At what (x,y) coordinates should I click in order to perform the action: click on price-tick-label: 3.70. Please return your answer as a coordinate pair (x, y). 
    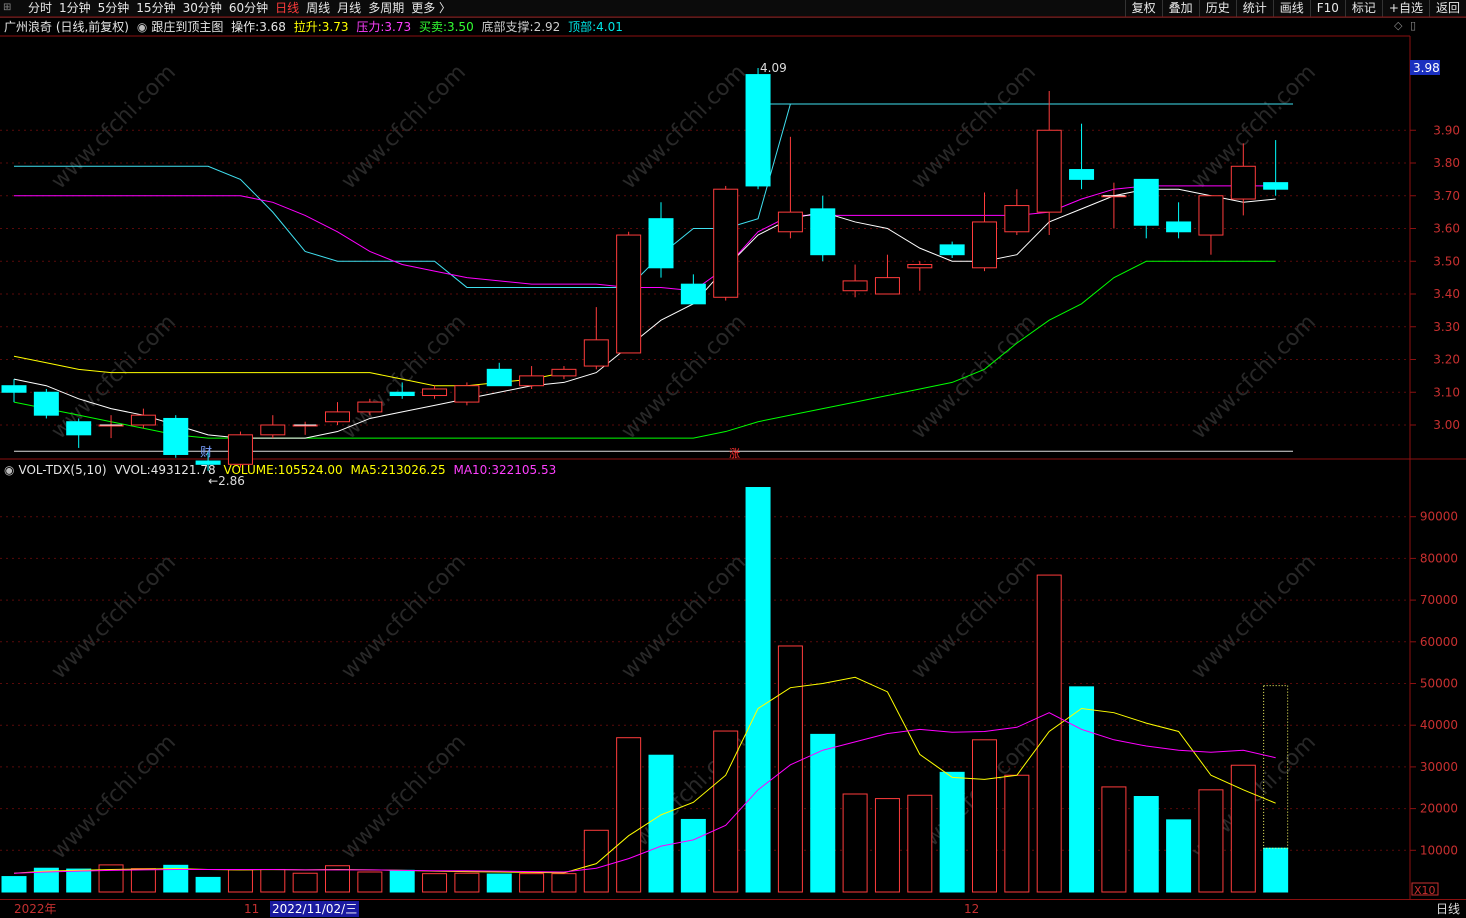
    Looking at the image, I should click on (1446, 196).